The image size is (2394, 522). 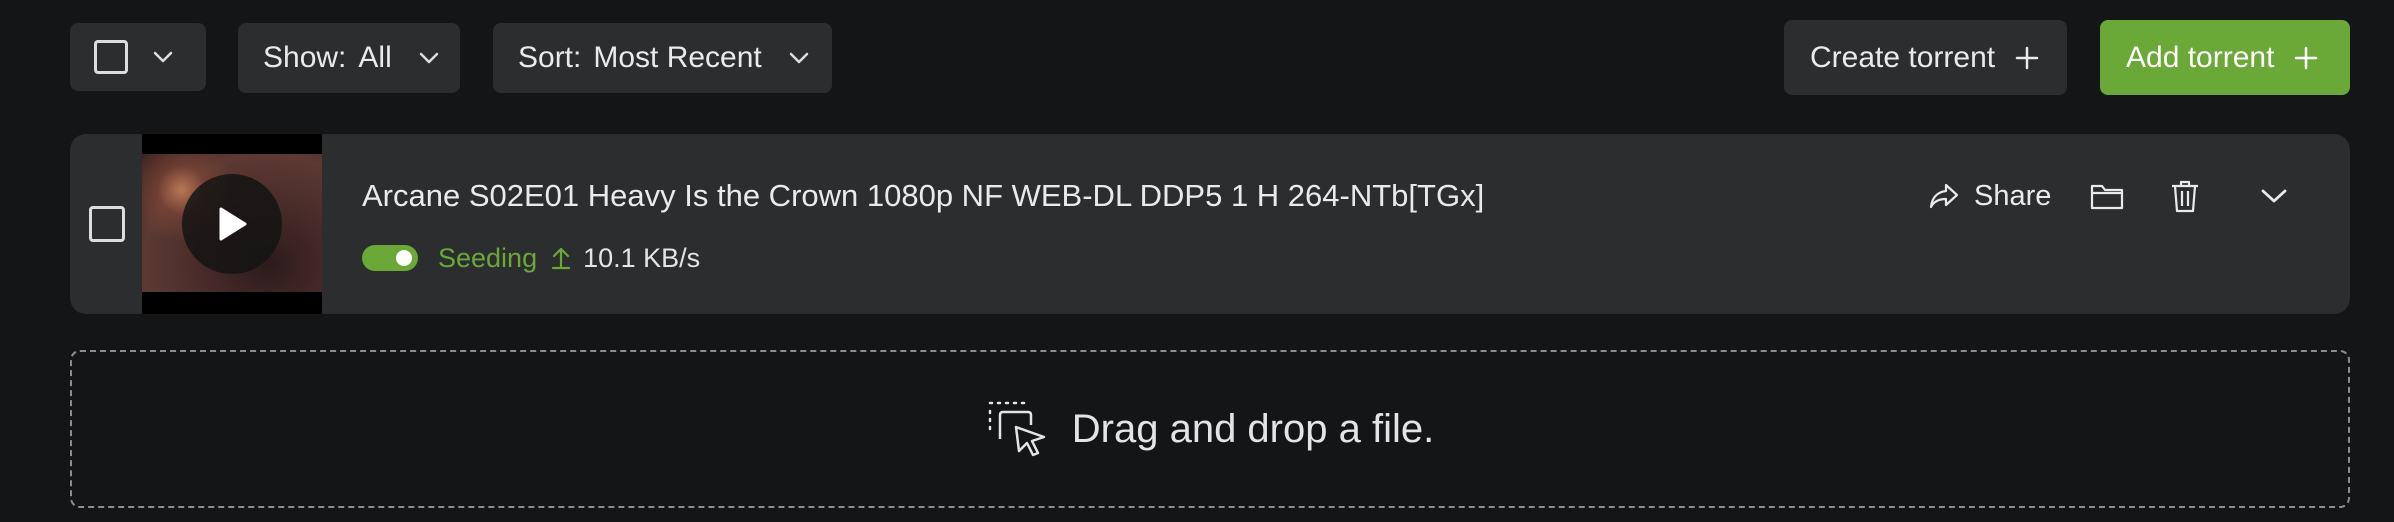 I want to click on drag-drop-icon, so click(x=1017, y=429).